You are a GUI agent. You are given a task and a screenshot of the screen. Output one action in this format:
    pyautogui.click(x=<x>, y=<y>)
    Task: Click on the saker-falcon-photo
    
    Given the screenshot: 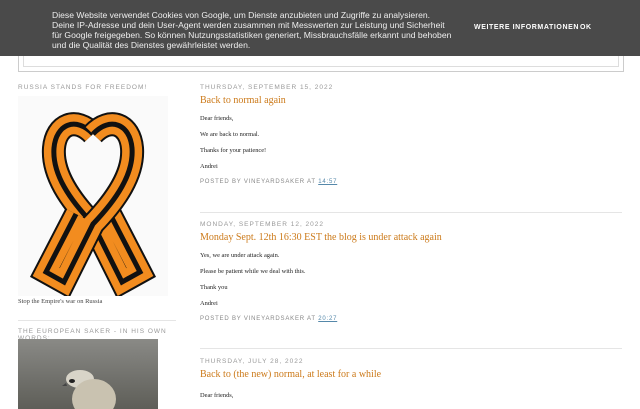 What is the action you would take?
    pyautogui.click(x=88, y=374)
    